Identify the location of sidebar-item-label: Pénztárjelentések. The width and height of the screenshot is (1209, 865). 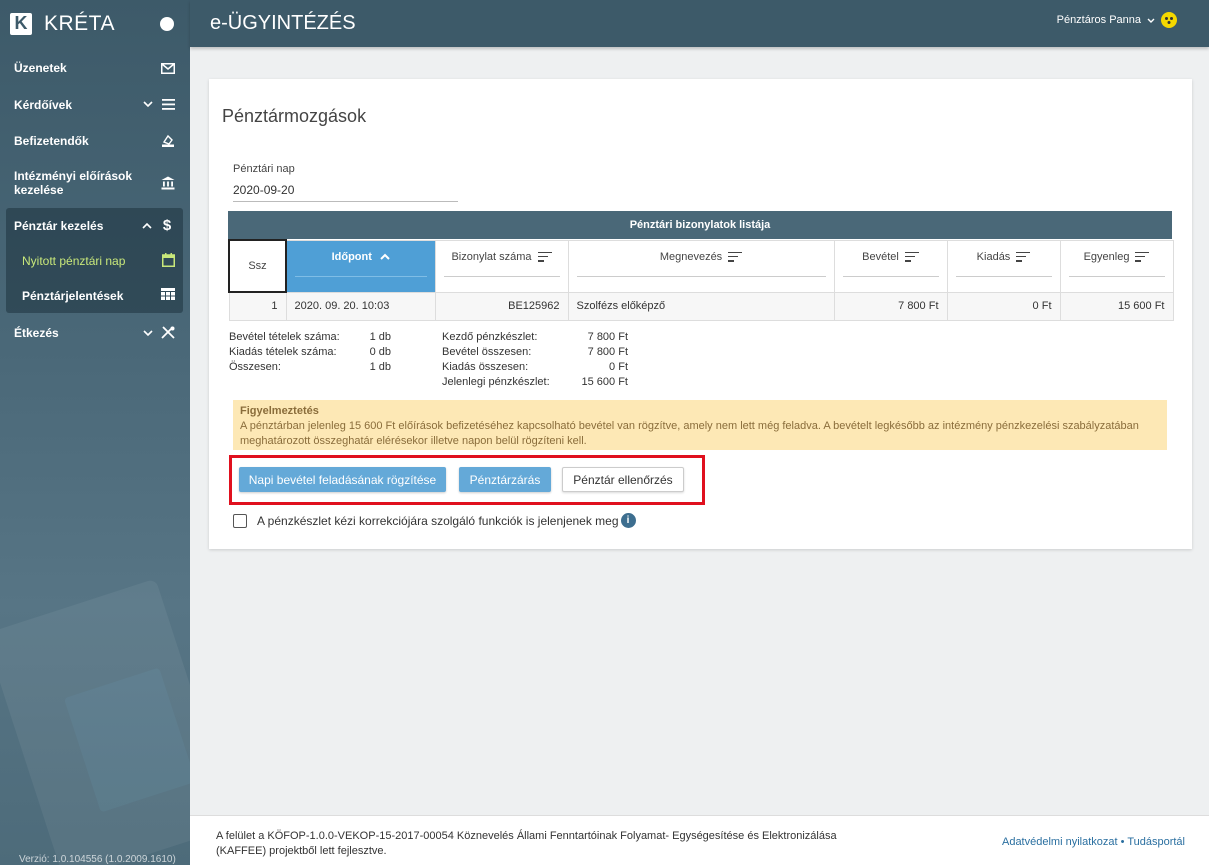
(73, 295).